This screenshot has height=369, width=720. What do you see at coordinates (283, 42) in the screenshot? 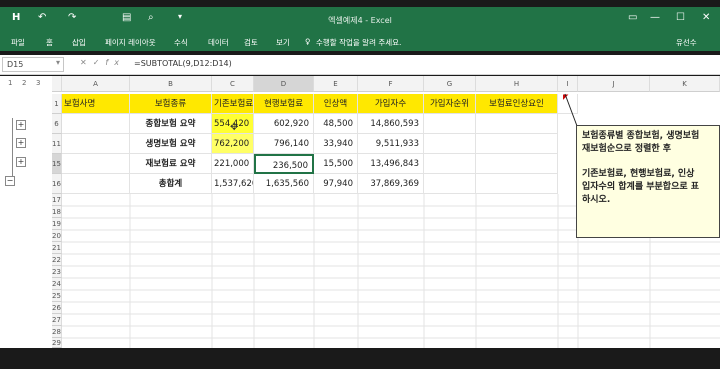
I see `tab-view: 보기` at bounding box center [283, 42].